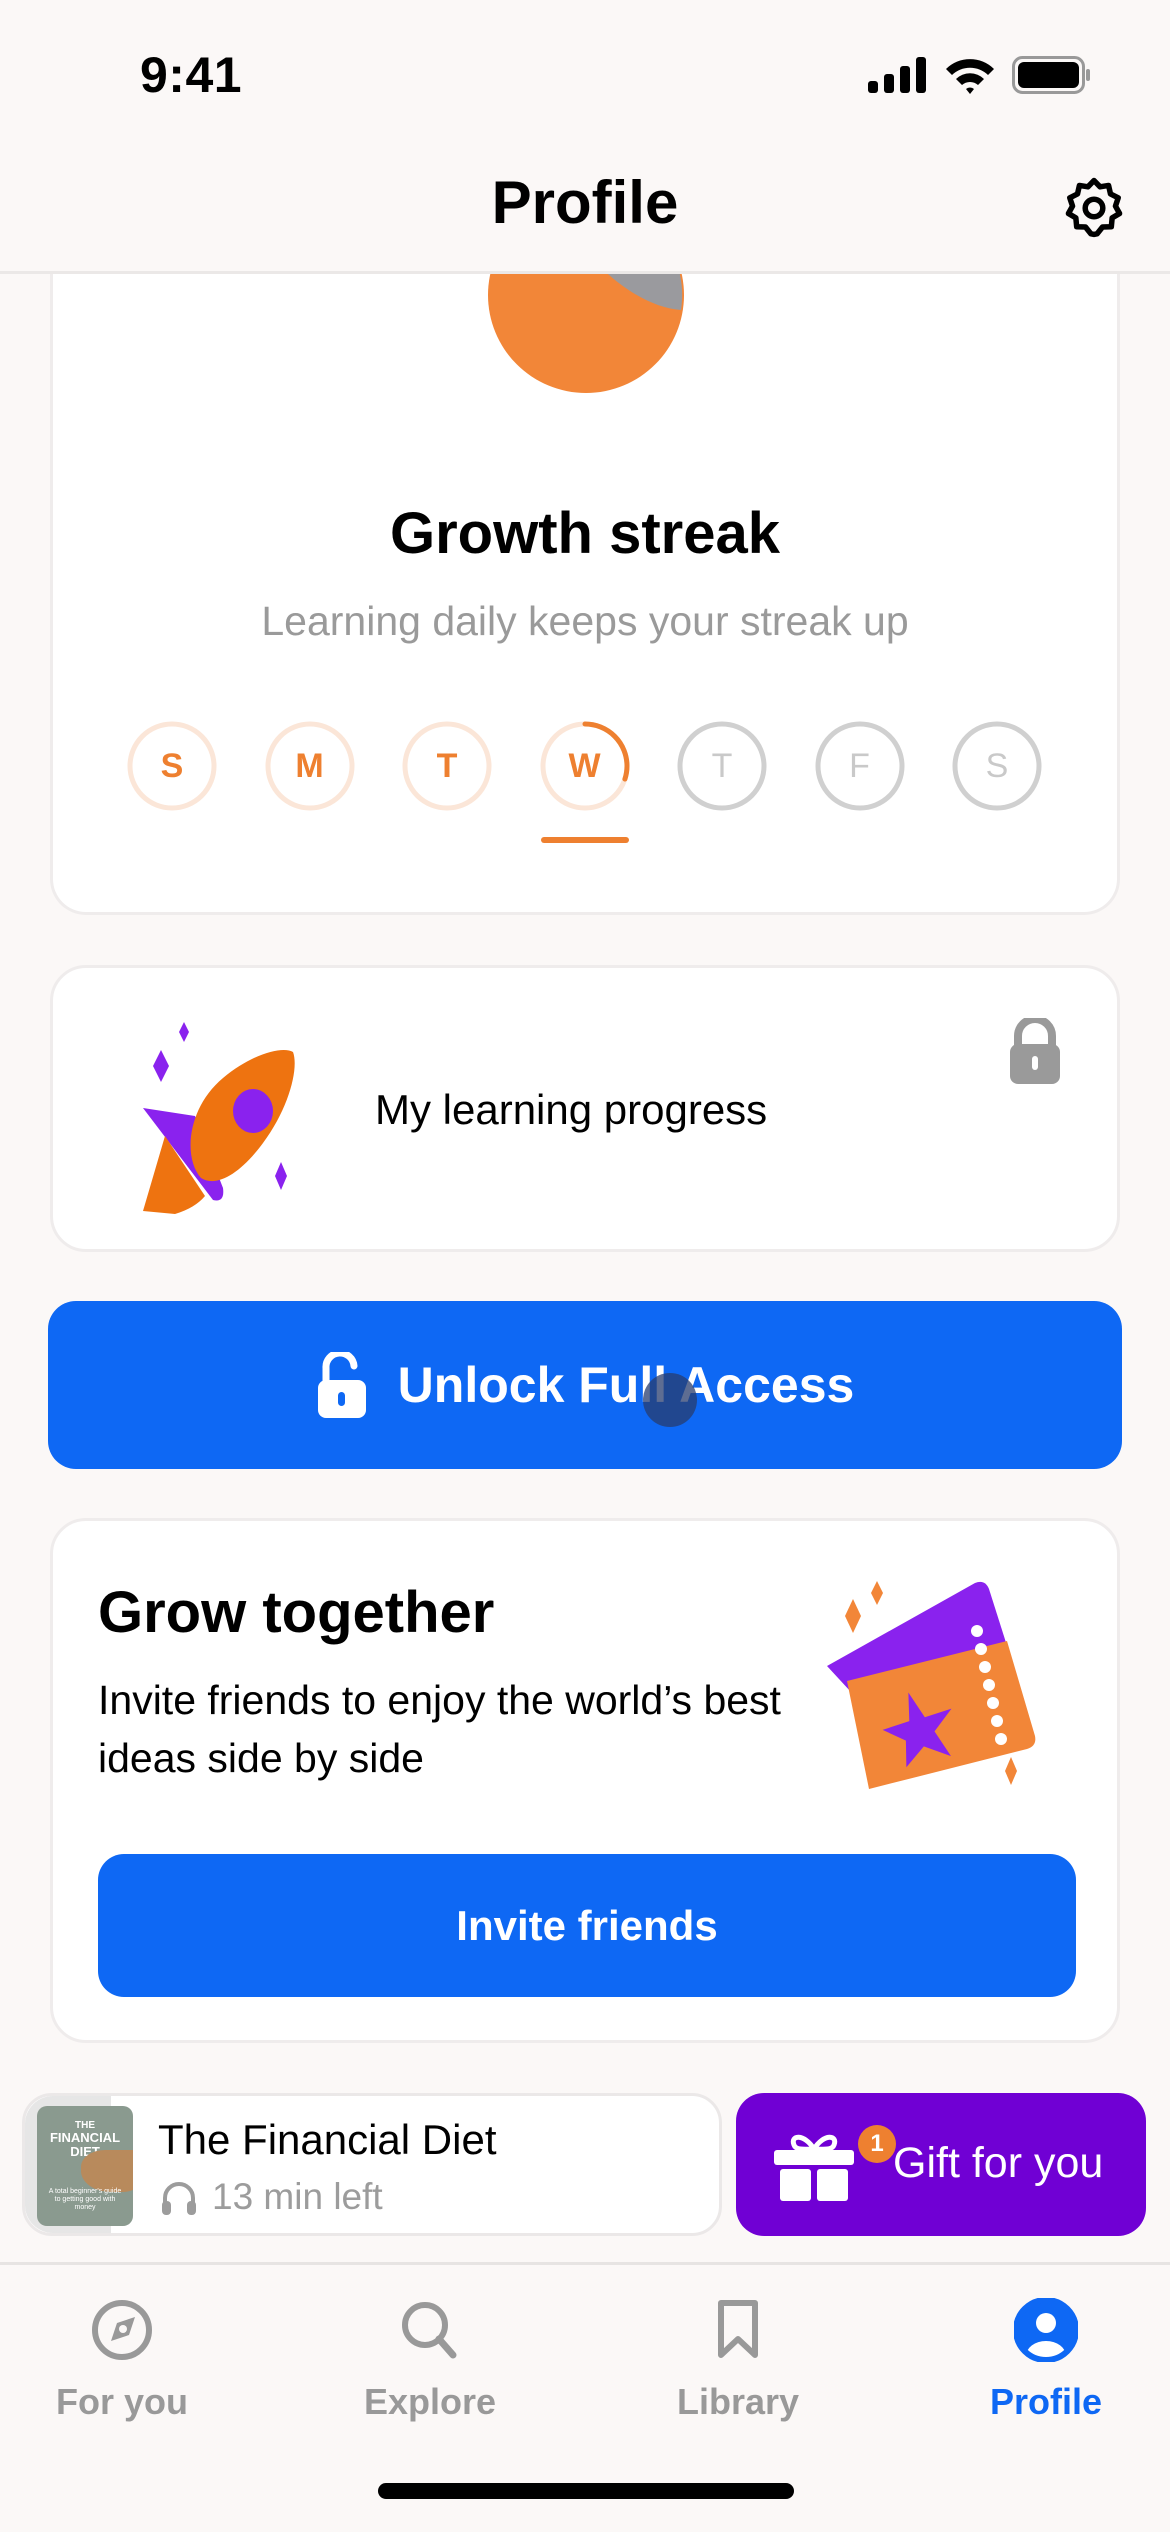  Describe the element at coordinates (1051, 75) in the screenshot. I see `battery-icon` at that location.